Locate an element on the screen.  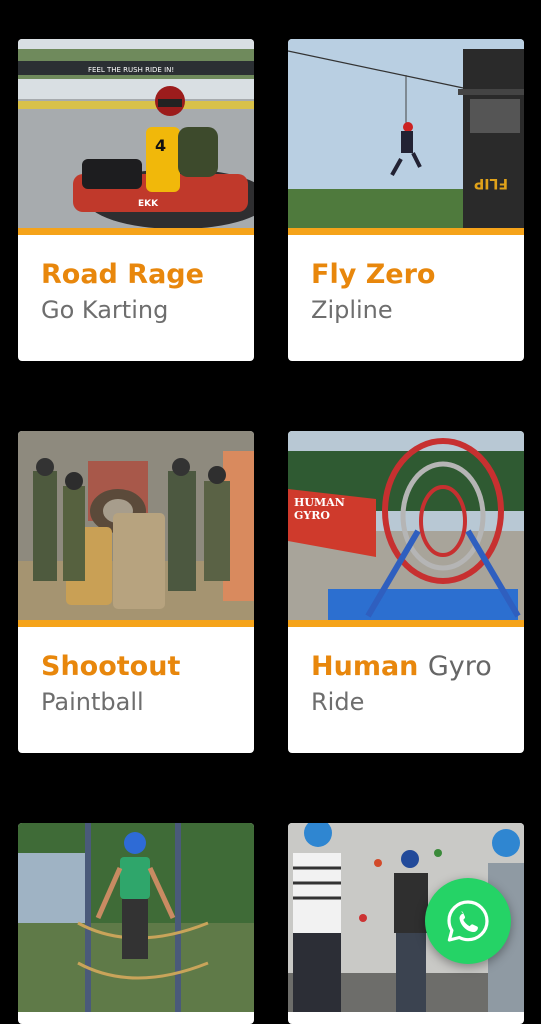
zipline-photo: FLIP is located at coordinates (406, 133).